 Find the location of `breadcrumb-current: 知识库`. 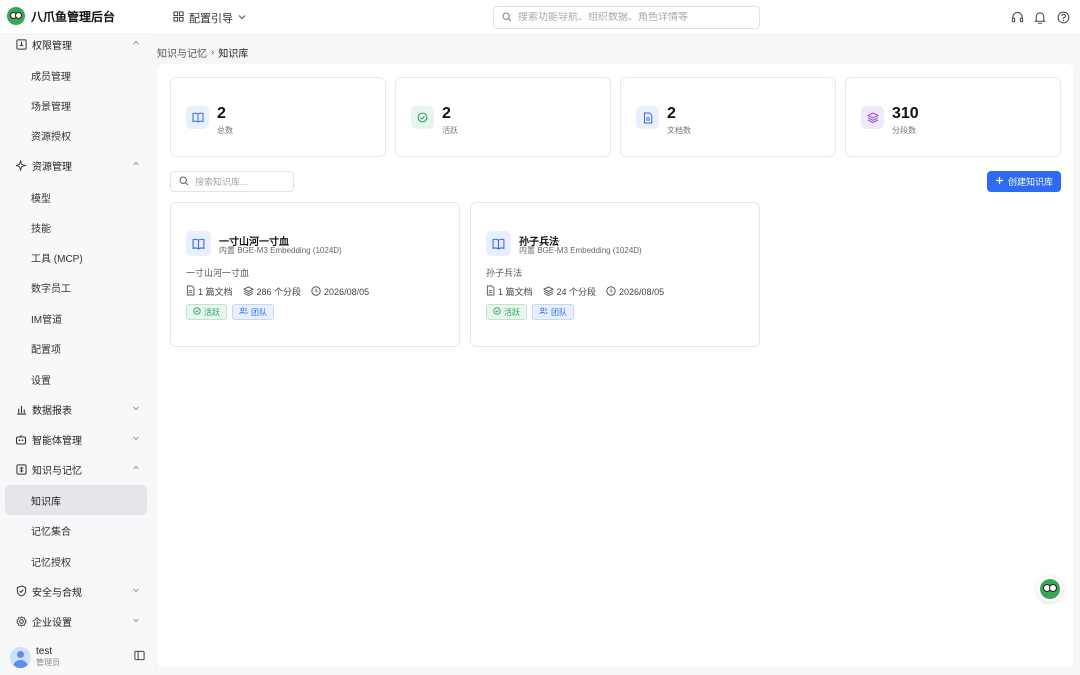

breadcrumb-current: 知识库 is located at coordinates (233, 54).